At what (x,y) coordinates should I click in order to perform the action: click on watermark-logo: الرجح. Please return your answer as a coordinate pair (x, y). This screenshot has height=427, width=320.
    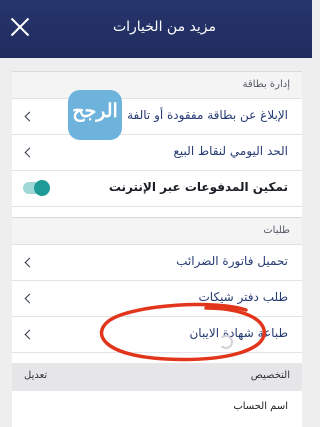
    Looking at the image, I should click on (95, 115).